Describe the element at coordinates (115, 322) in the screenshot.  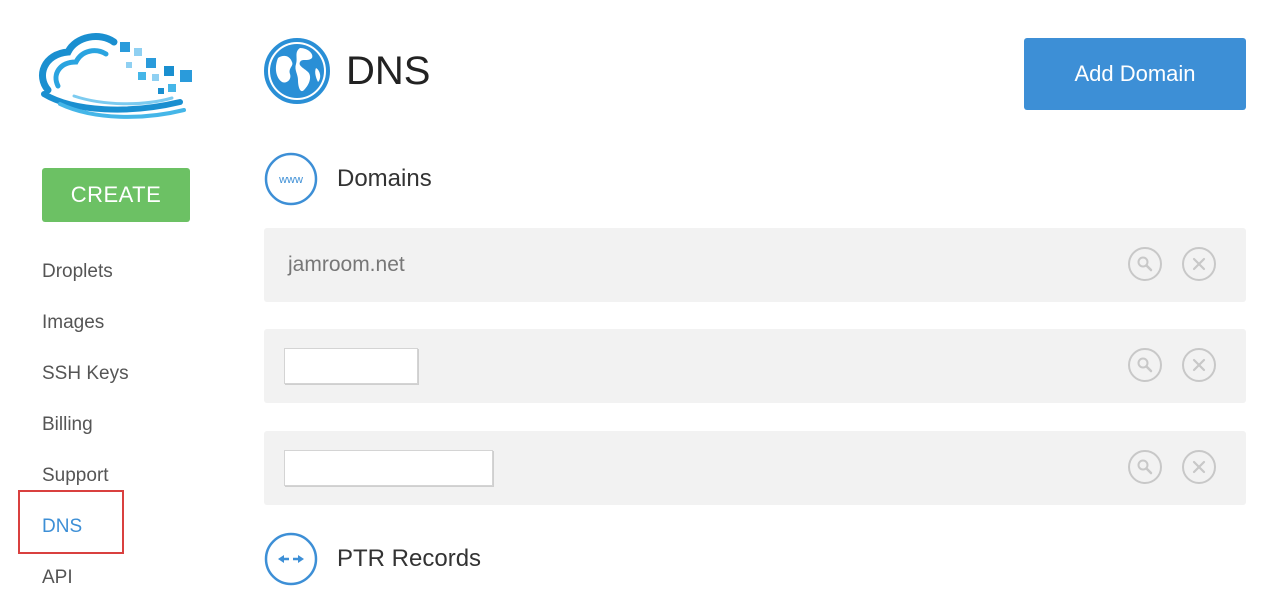
I see `sidebar-item-images: Images` at that location.